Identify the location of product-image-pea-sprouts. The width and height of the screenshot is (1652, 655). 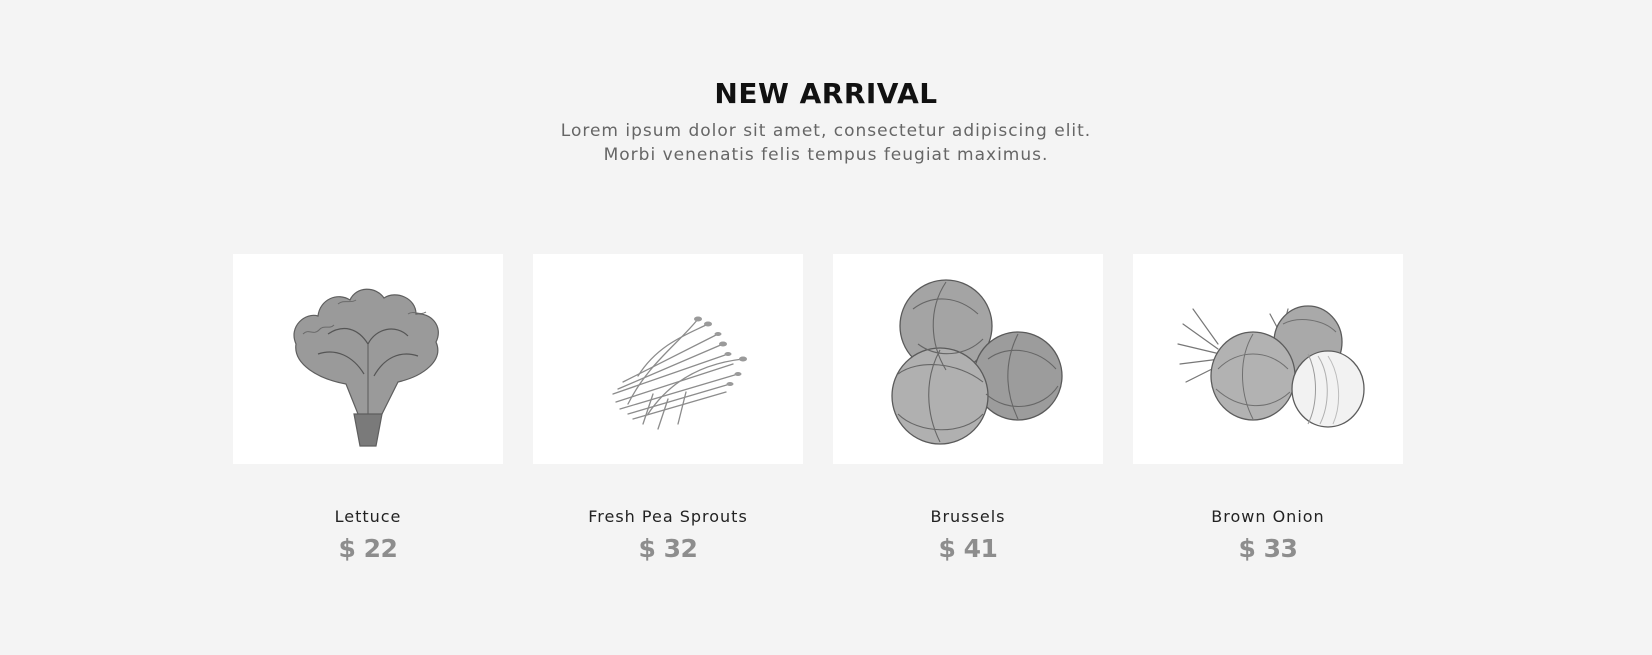
(668, 359).